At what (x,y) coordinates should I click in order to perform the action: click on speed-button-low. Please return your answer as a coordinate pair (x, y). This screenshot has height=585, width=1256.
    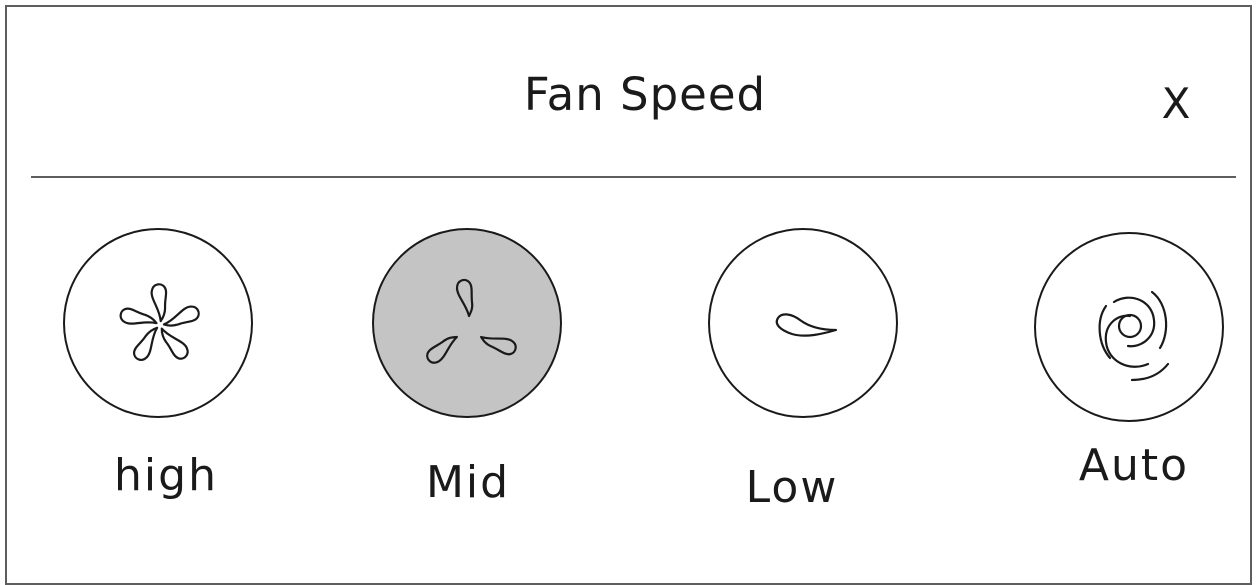
    Looking at the image, I should click on (803, 323).